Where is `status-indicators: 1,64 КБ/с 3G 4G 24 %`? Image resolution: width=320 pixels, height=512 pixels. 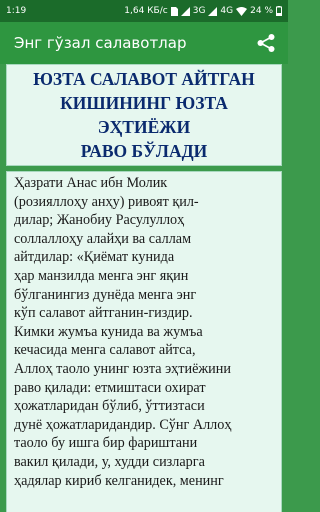
status-indicators: 1,64 КБ/с 3G 4G 24 % is located at coordinates (203, 11).